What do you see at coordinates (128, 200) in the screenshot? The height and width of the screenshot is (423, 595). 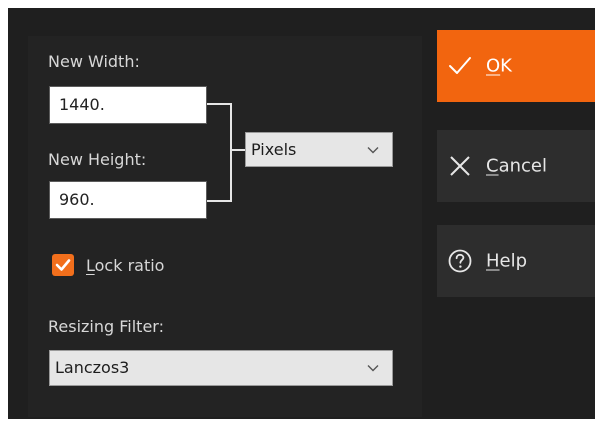 I see `new-height-input: 960.` at bounding box center [128, 200].